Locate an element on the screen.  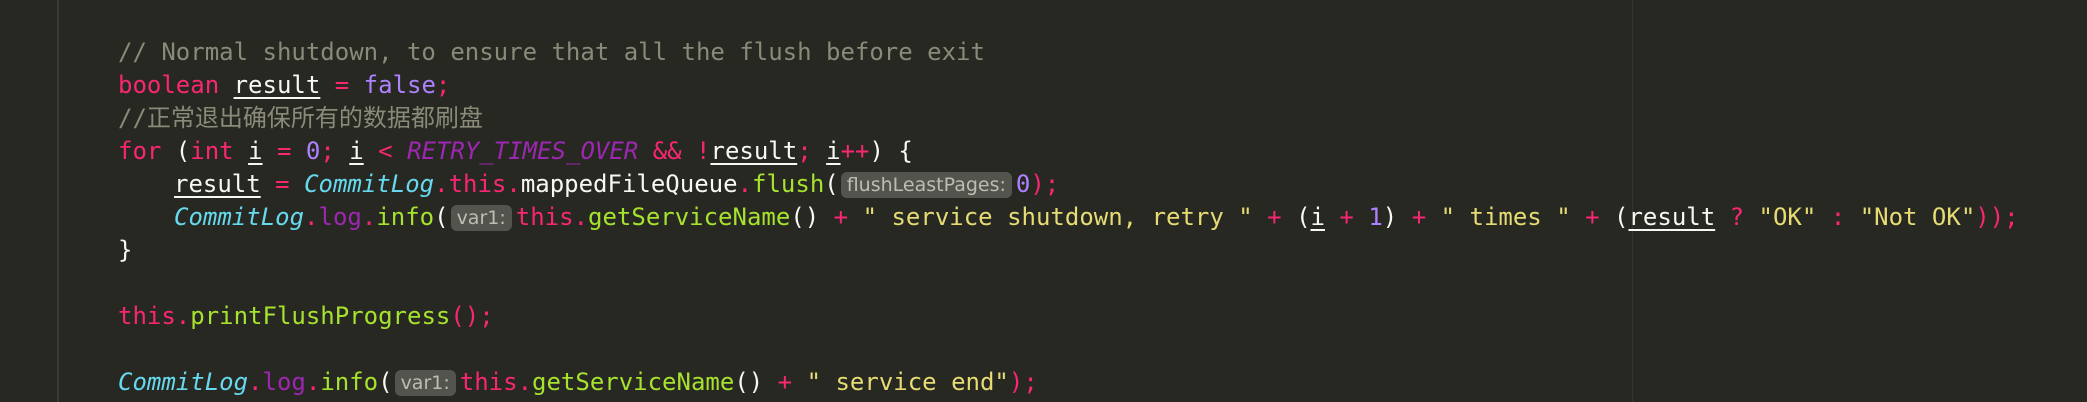
string-literal: "OK" is located at coordinates (1787, 217).